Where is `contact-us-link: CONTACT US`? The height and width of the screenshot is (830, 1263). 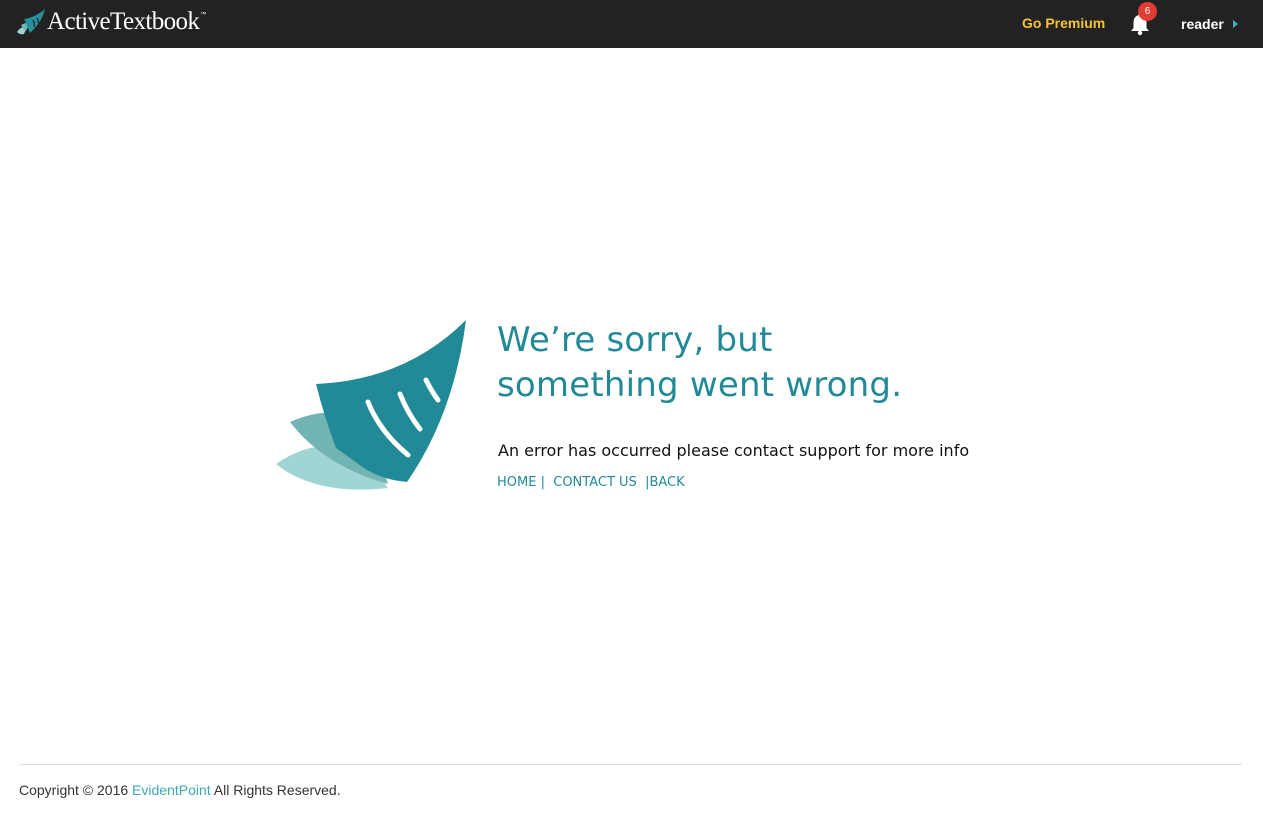 contact-us-link: CONTACT US is located at coordinates (595, 482).